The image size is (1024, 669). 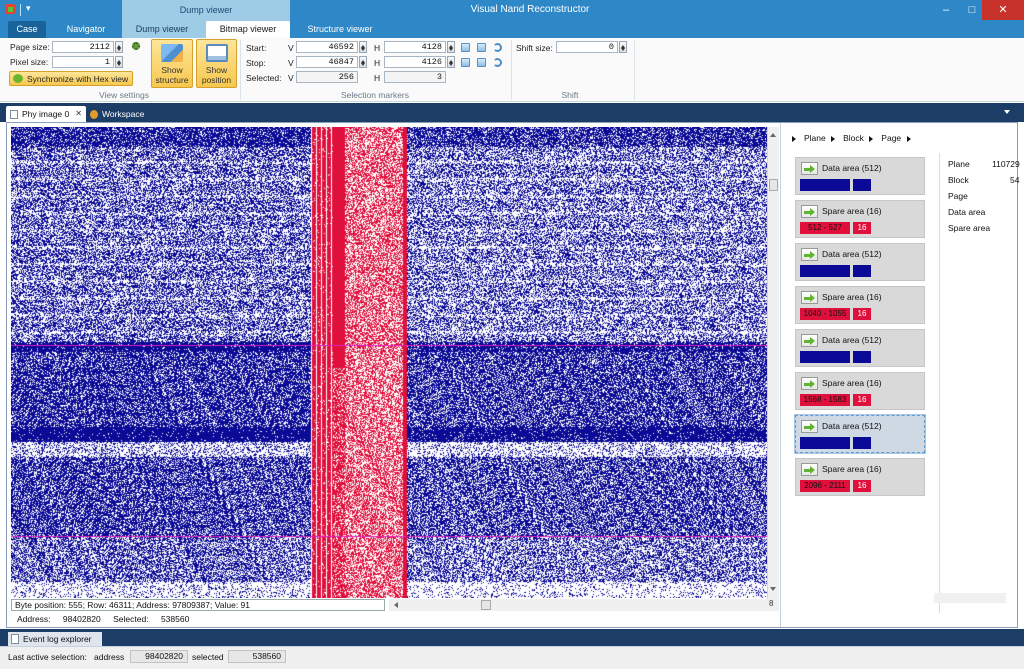 I want to click on structure-cube-icon, so click(x=172, y=53).